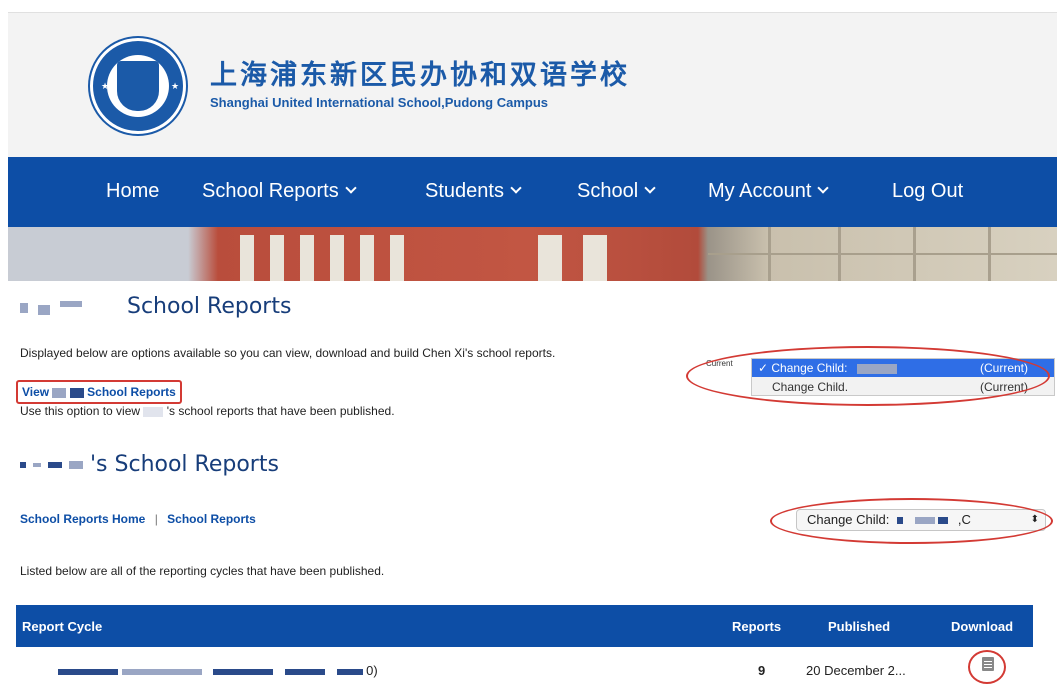 The width and height of the screenshot is (1057, 688). I want to click on nav-label: Students, so click(464, 191).